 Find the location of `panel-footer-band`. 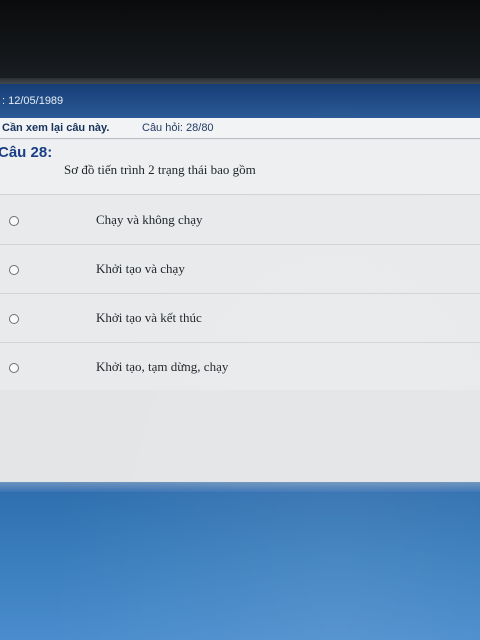

panel-footer-band is located at coordinates (240, 487).